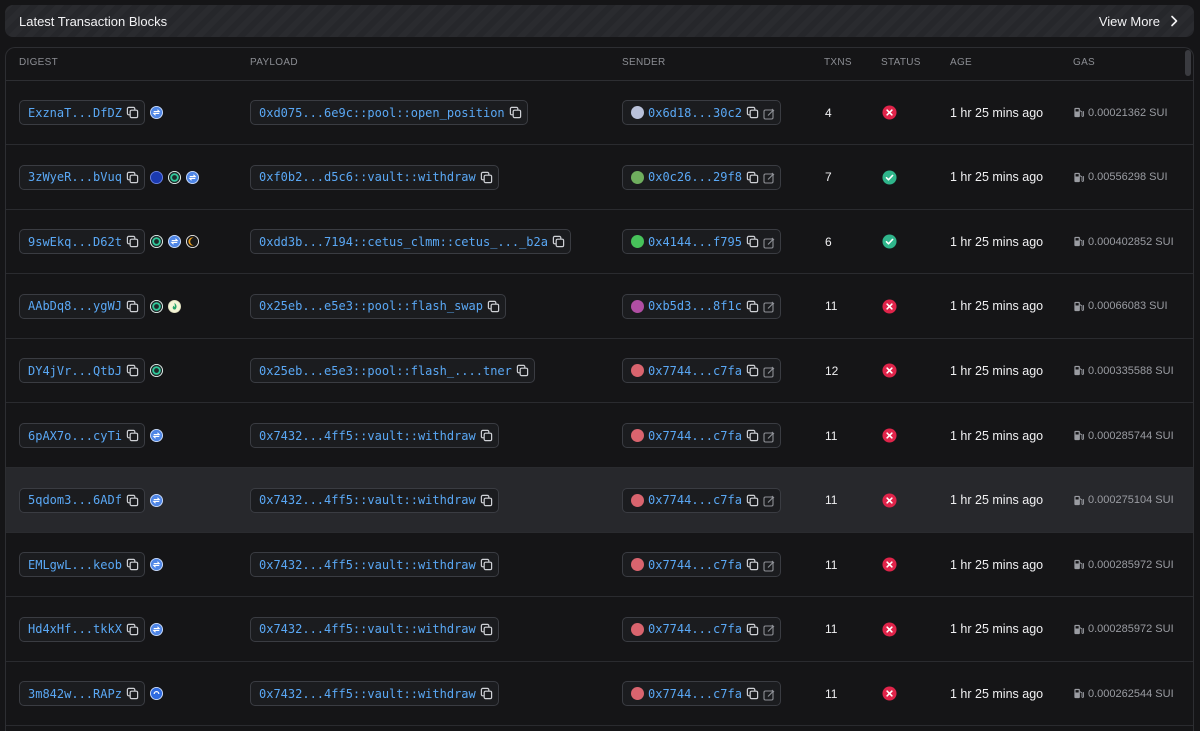 The height and width of the screenshot is (731, 1200). I want to click on sender-chip: 0xb5d3...8f1c, so click(701, 306).